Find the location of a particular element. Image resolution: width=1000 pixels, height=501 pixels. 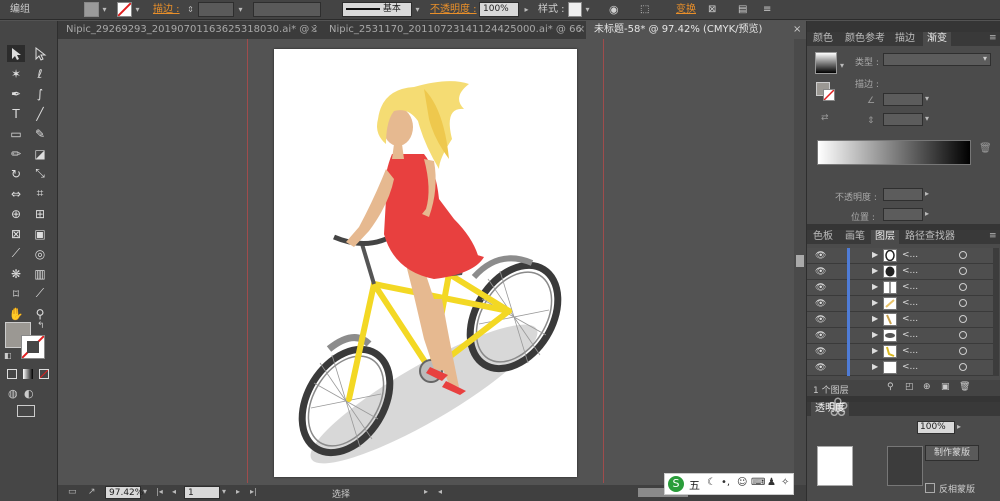

opacity-input: 100% is located at coordinates (499, 9).